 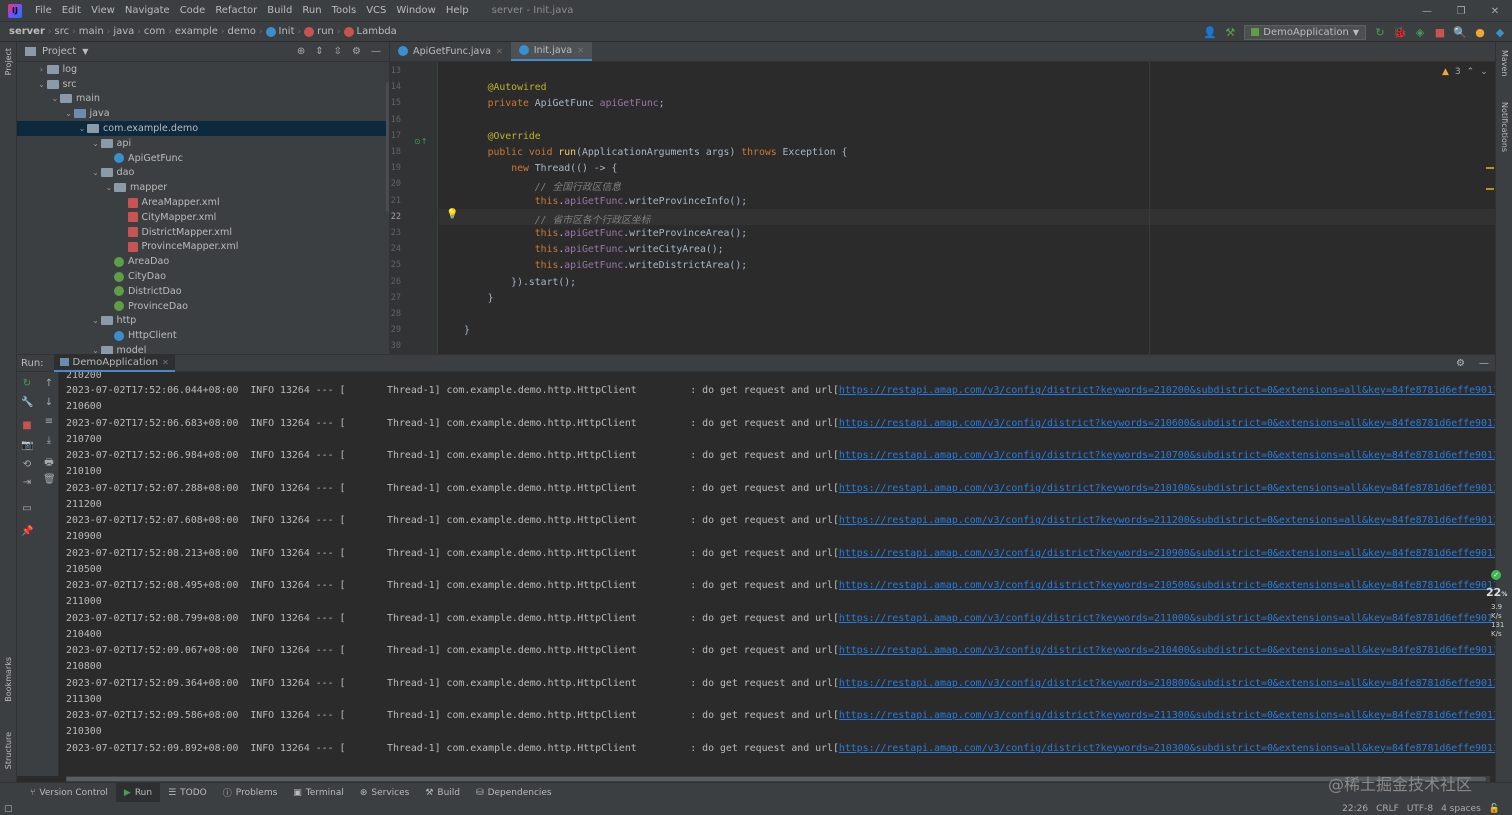 What do you see at coordinates (8, 61) in the screenshot?
I see `project-tool-window-button: Project` at bounding box center [8, 61].